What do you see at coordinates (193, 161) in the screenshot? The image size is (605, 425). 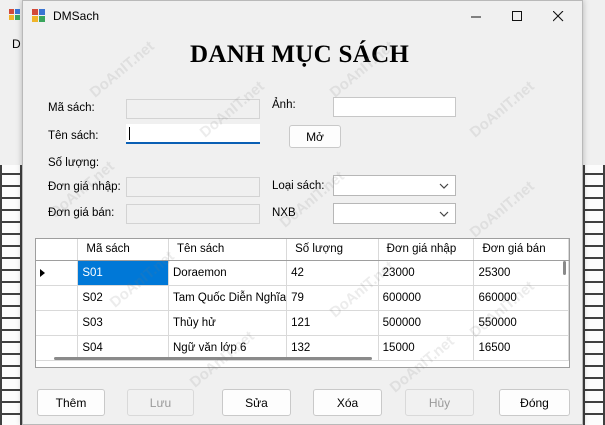 I see `so-luong-field` at bounding box center [193, 161].